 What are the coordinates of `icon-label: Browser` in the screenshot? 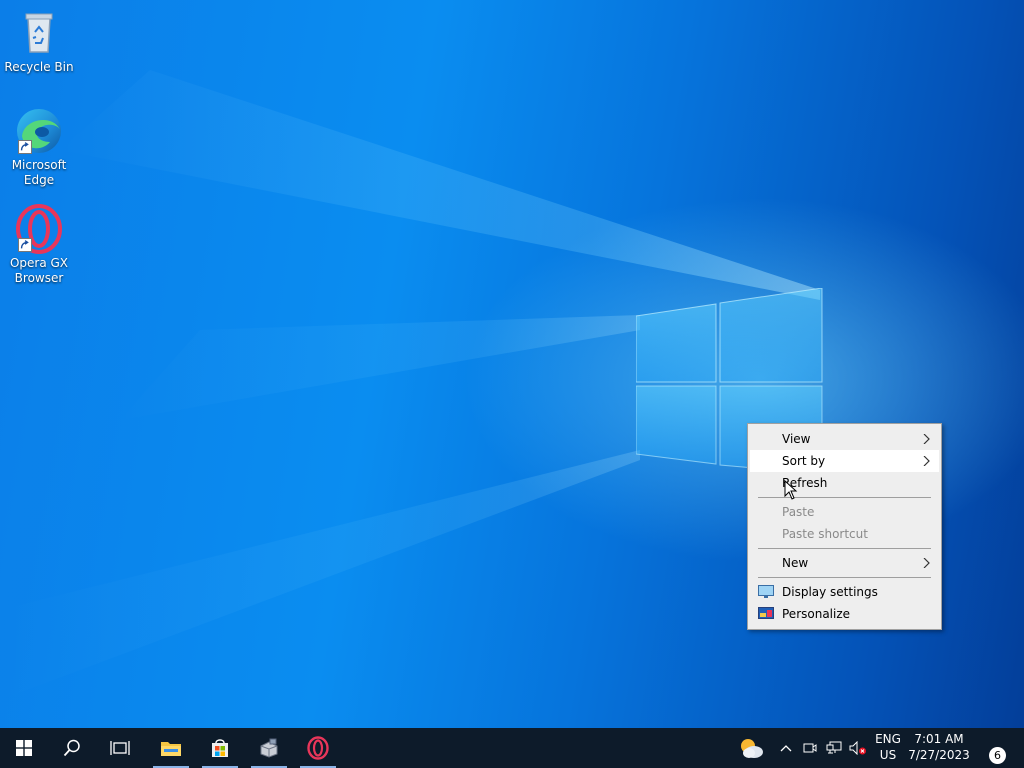 It's located at (39, 278).